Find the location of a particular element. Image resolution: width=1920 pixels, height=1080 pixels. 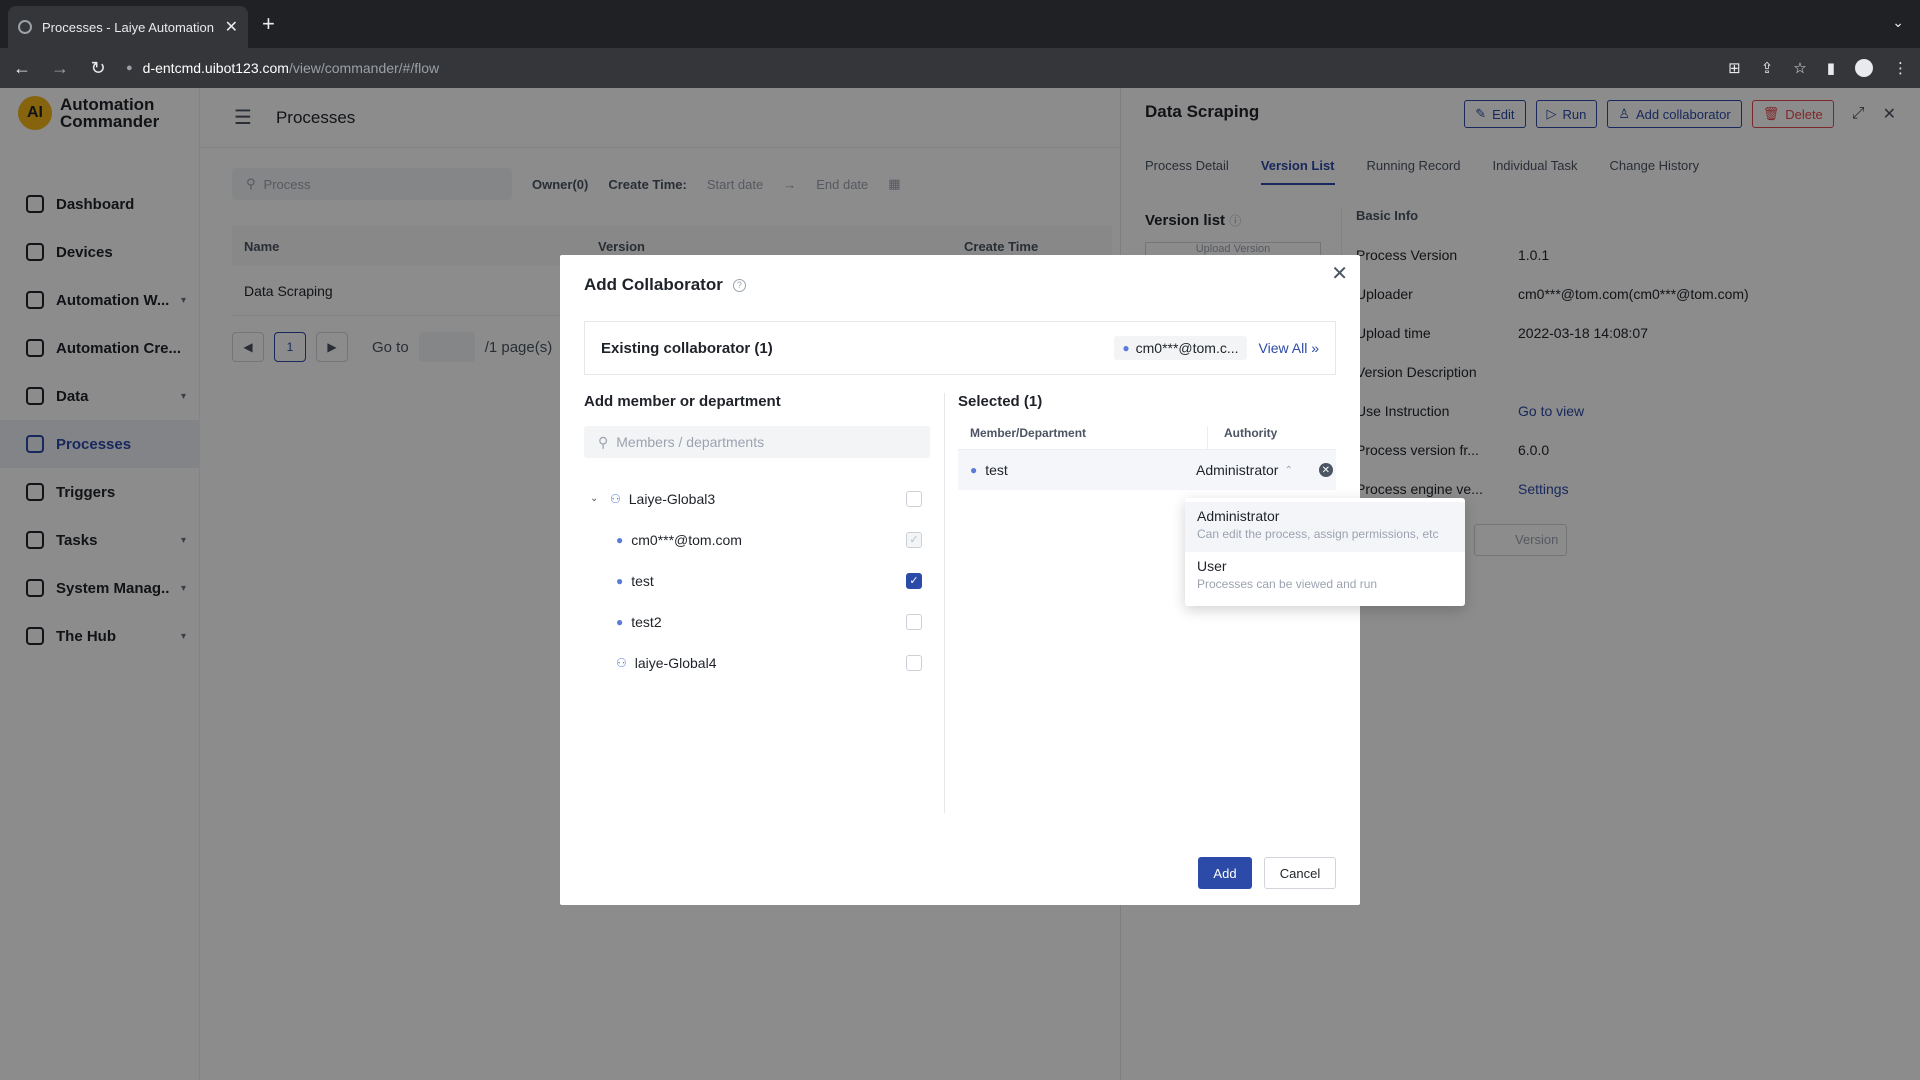

profile-avatar is located at coordinates (1864, 68).